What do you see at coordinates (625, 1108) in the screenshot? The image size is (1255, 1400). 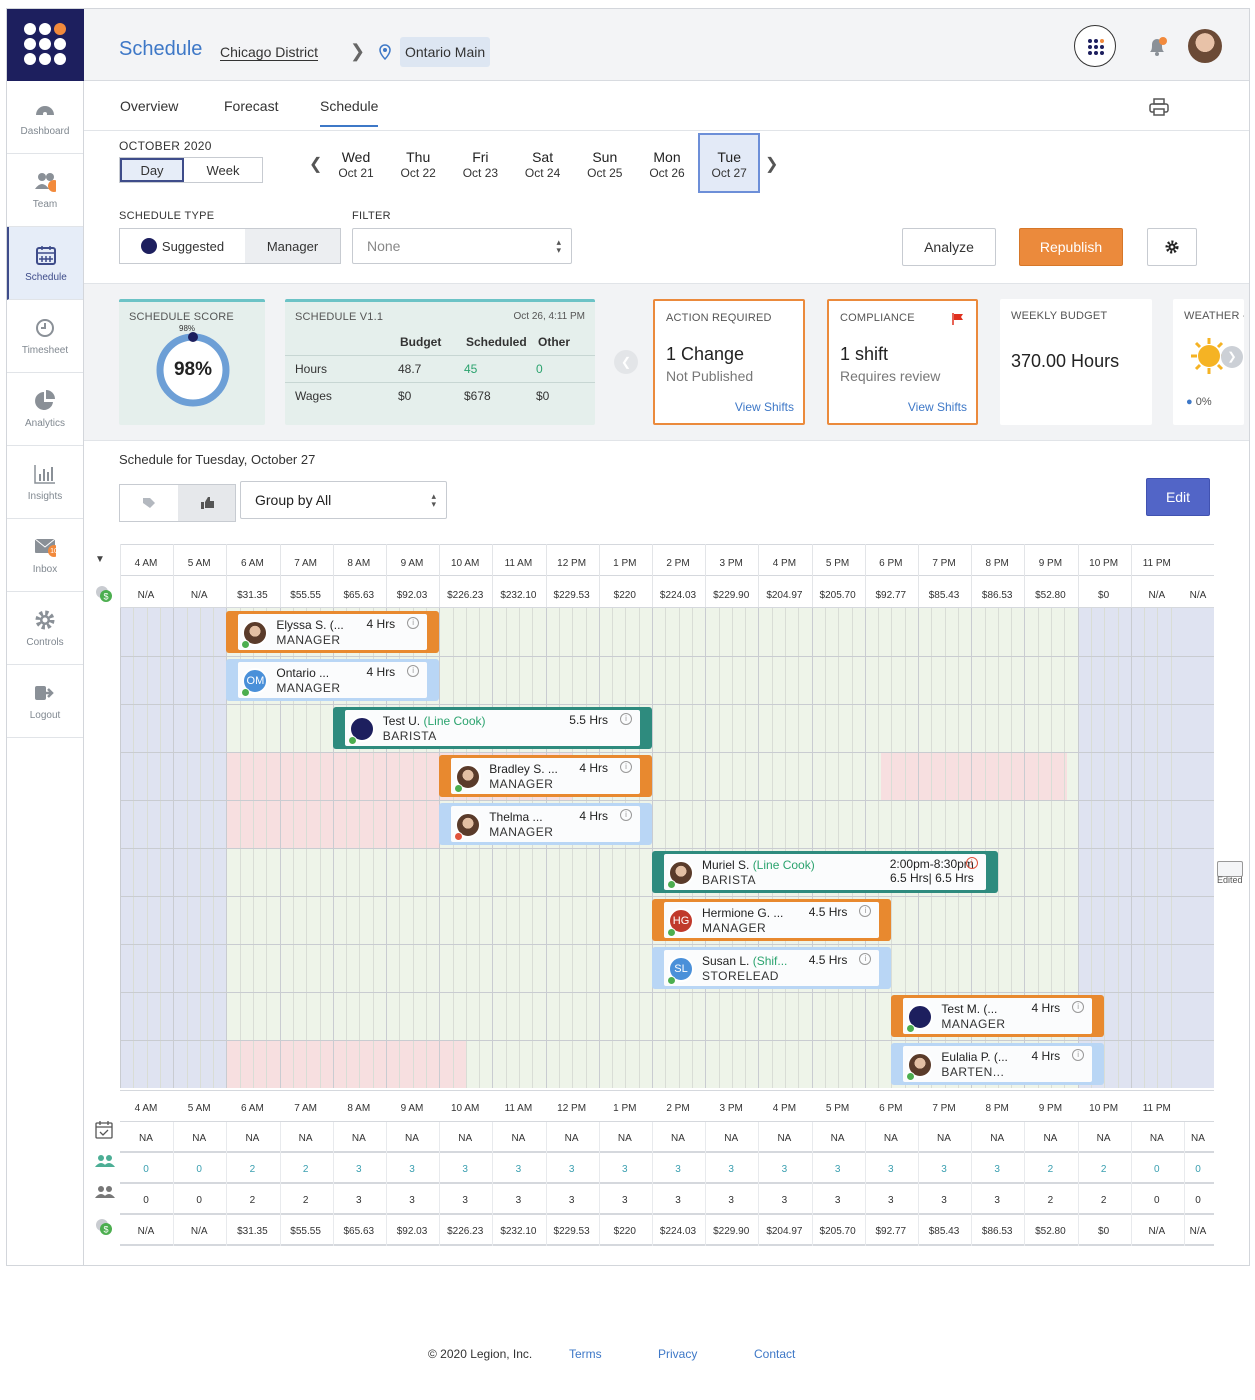 I see `hour-label: 1 PM` at bounding box center [625, 1108].